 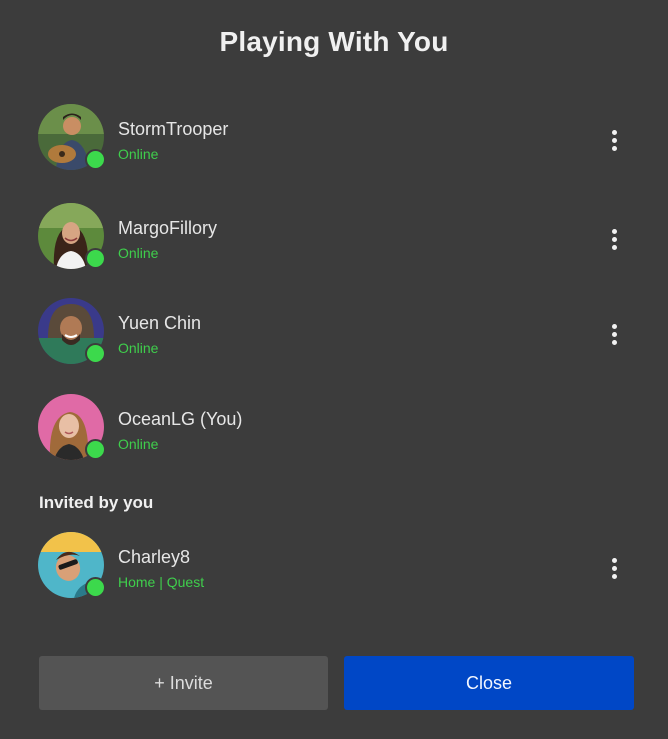 What do you see at coordinates (96, 502) in the screenshot?
I see `invited-section-label: Invited by you` at bounding box center [96, 502].